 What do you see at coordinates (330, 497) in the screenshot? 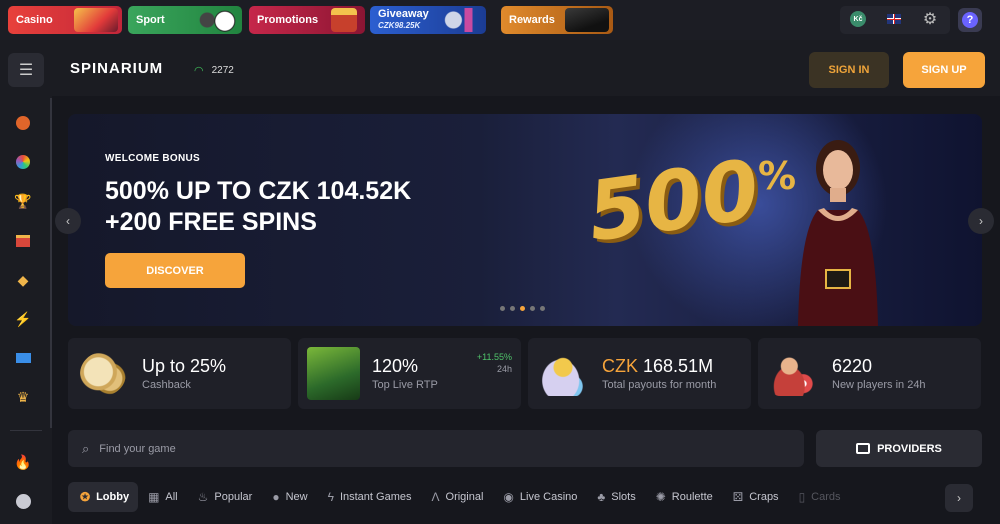
I see `bolt-icon: ϟ` at bounding box center [330, 497].